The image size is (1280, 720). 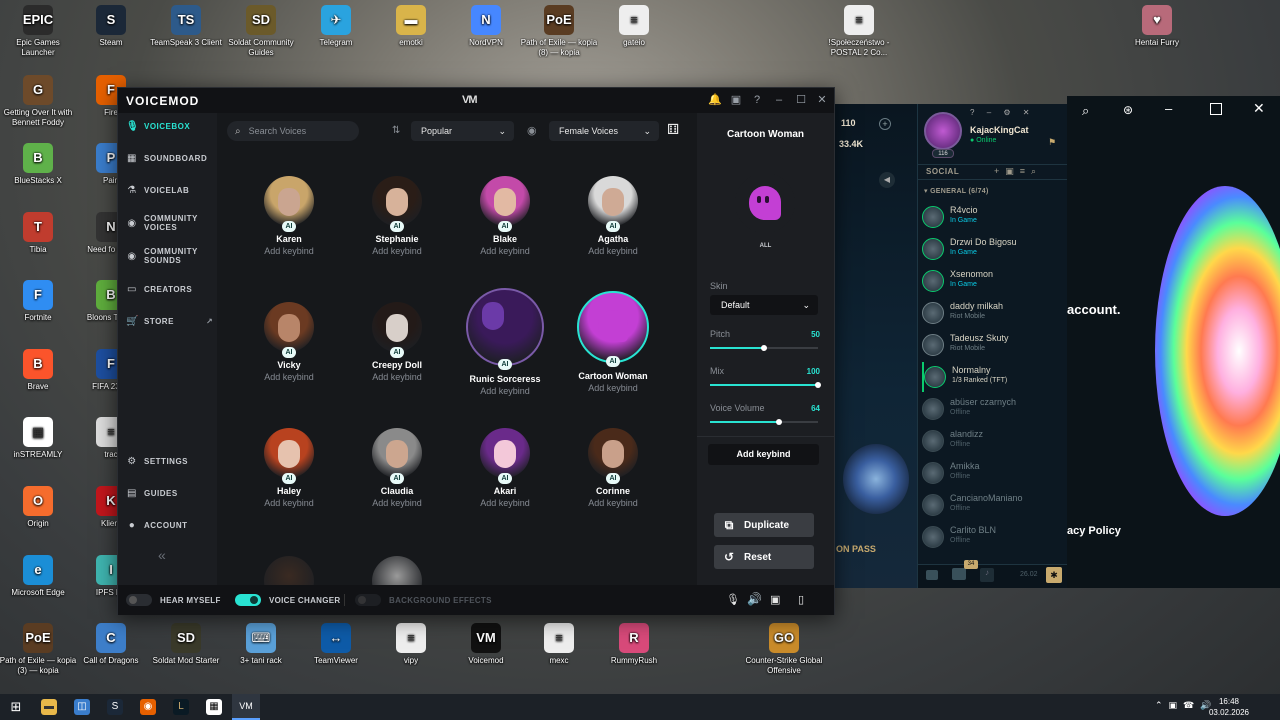 What do you see at coordinates (336, 26) in the screenshot?
I see `desktop-icon: ✈ Telegram` at bounding box center [336, 26].